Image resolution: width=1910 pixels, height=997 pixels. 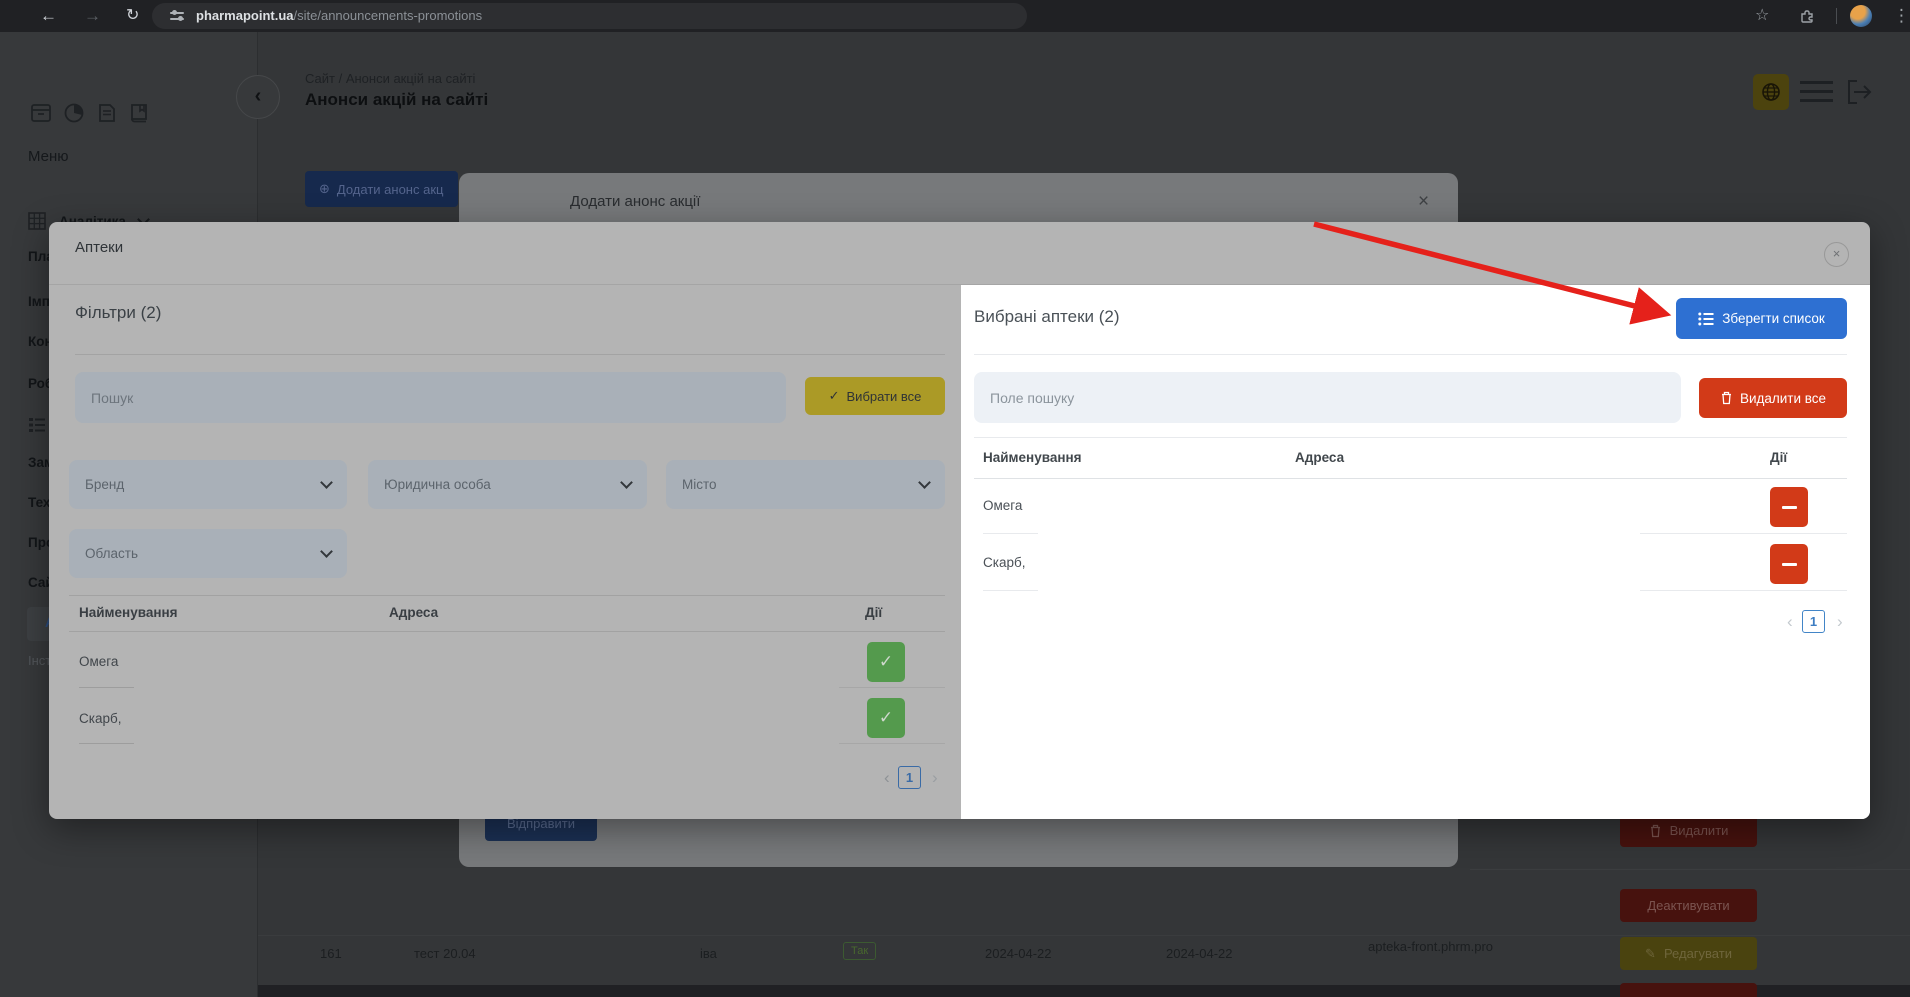 What do you see at coordinates (208, 484) in the screenshot?
I see `brand-dropdown: Бренд` at bounding box center [208, 484].